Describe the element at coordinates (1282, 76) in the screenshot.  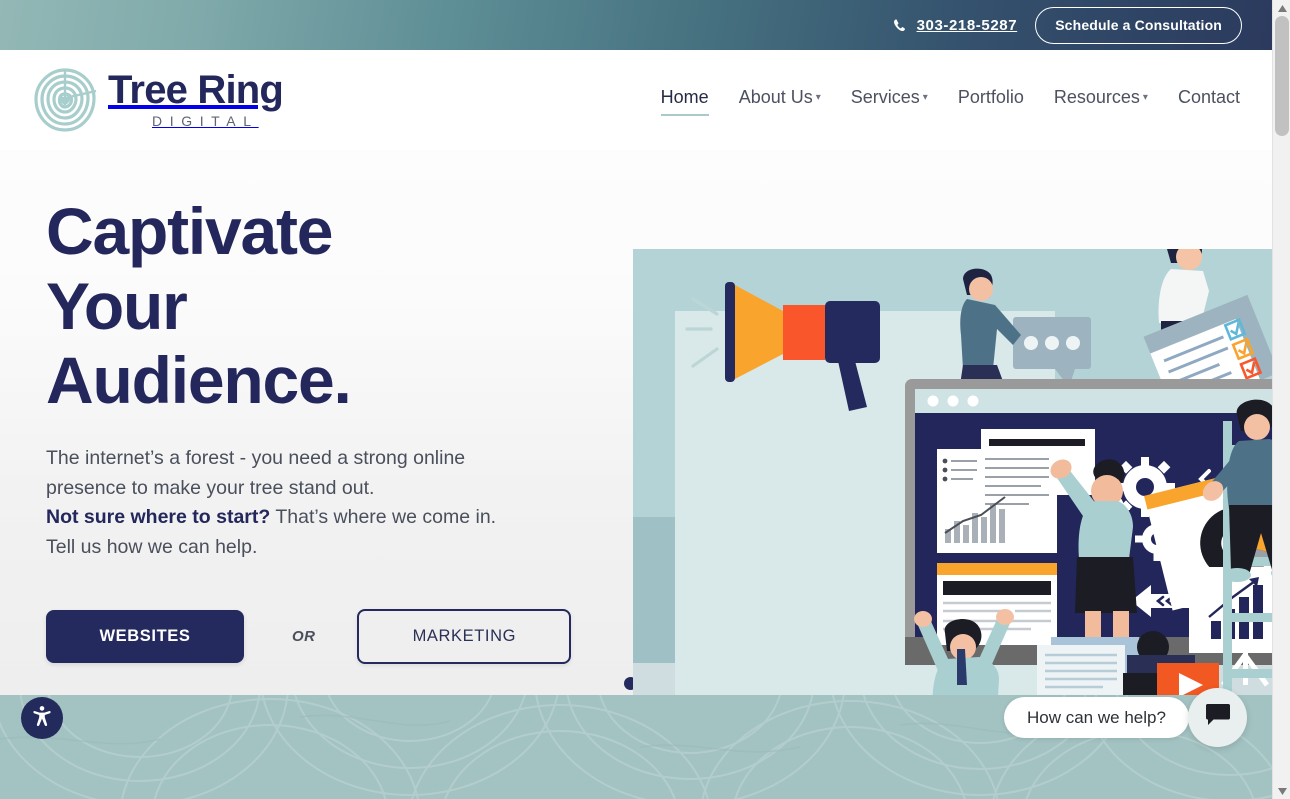
I see `scrollbar-thumb` at that location.